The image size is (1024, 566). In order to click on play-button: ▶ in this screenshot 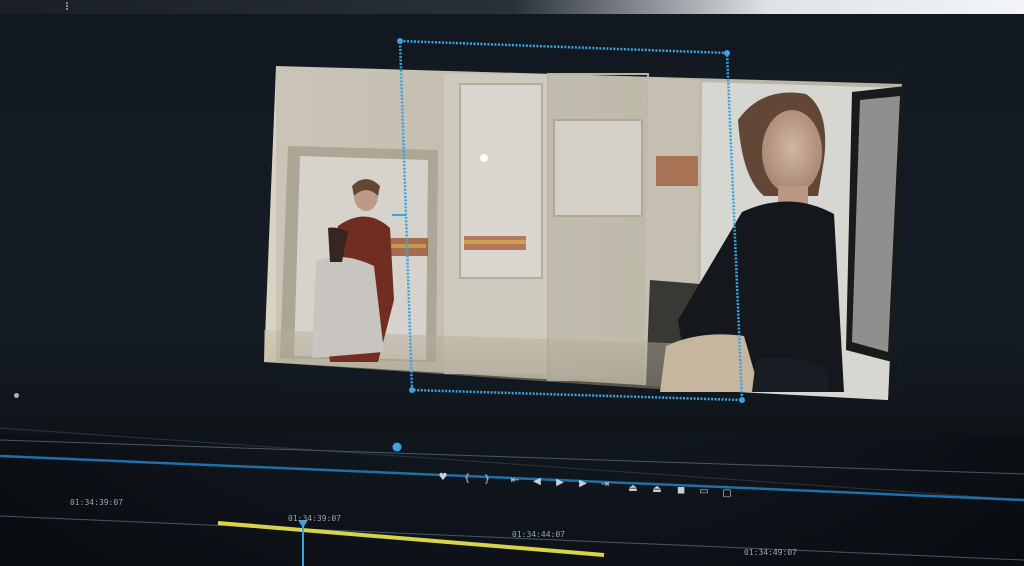, I will do `click(560, 483)`.